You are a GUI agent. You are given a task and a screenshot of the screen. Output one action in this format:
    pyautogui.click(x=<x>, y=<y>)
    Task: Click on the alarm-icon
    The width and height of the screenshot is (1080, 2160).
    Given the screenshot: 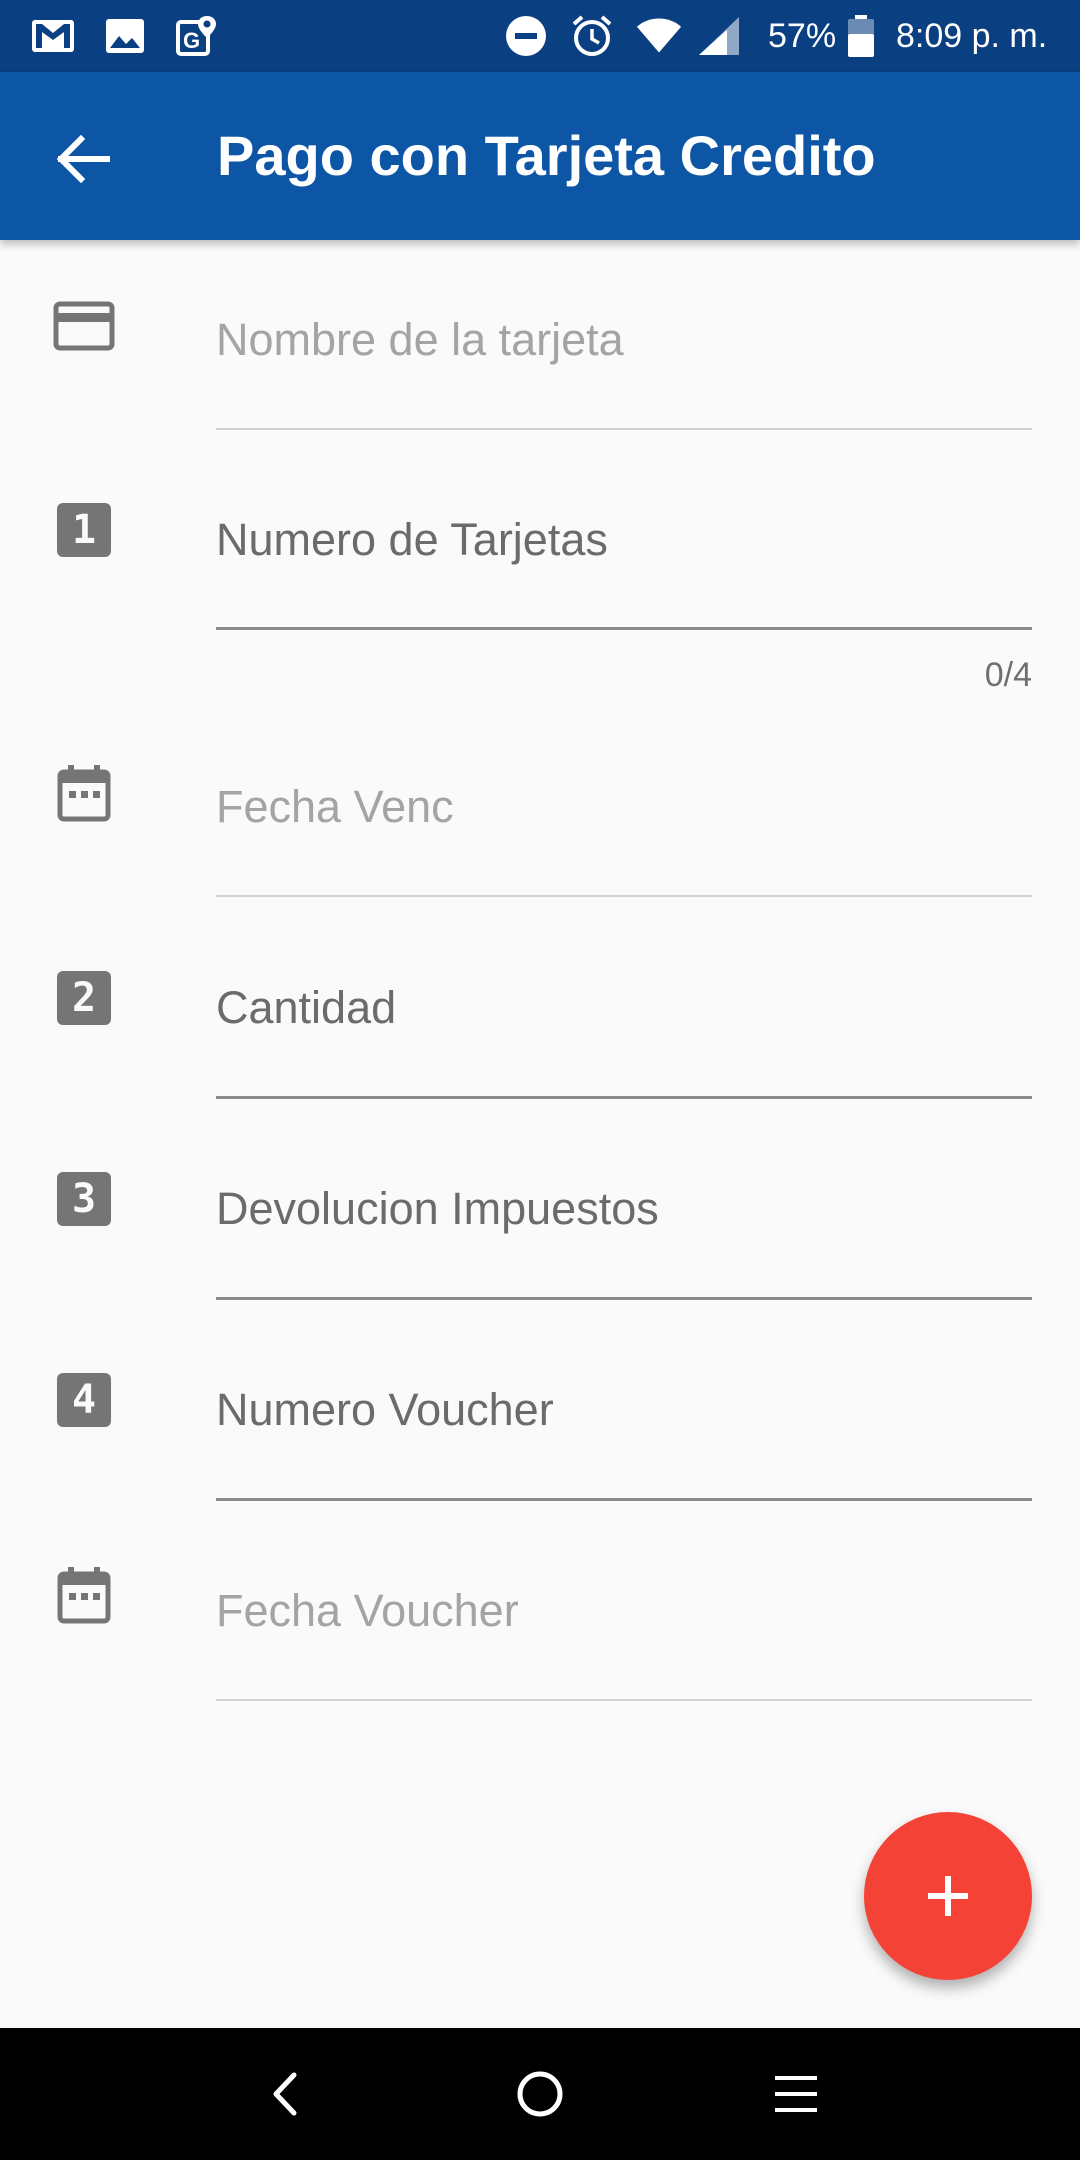 What is the action you would take?
    pyautogui.click(x=592, y=36)
    